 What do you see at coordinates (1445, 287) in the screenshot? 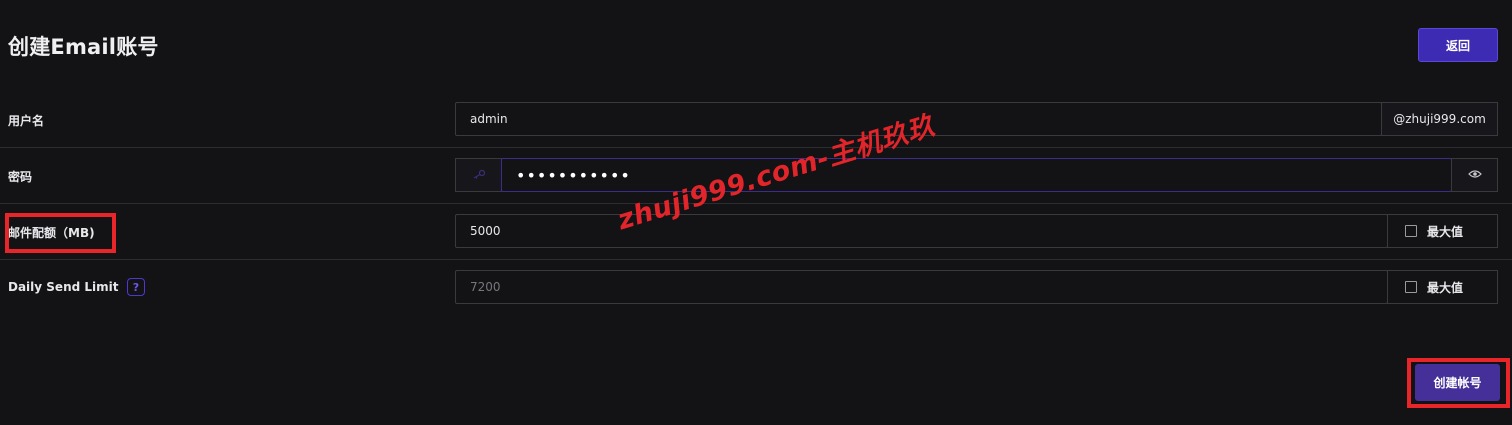
I see `daily-limit-max-label: 最大值` at bounding box center [1445, 287].